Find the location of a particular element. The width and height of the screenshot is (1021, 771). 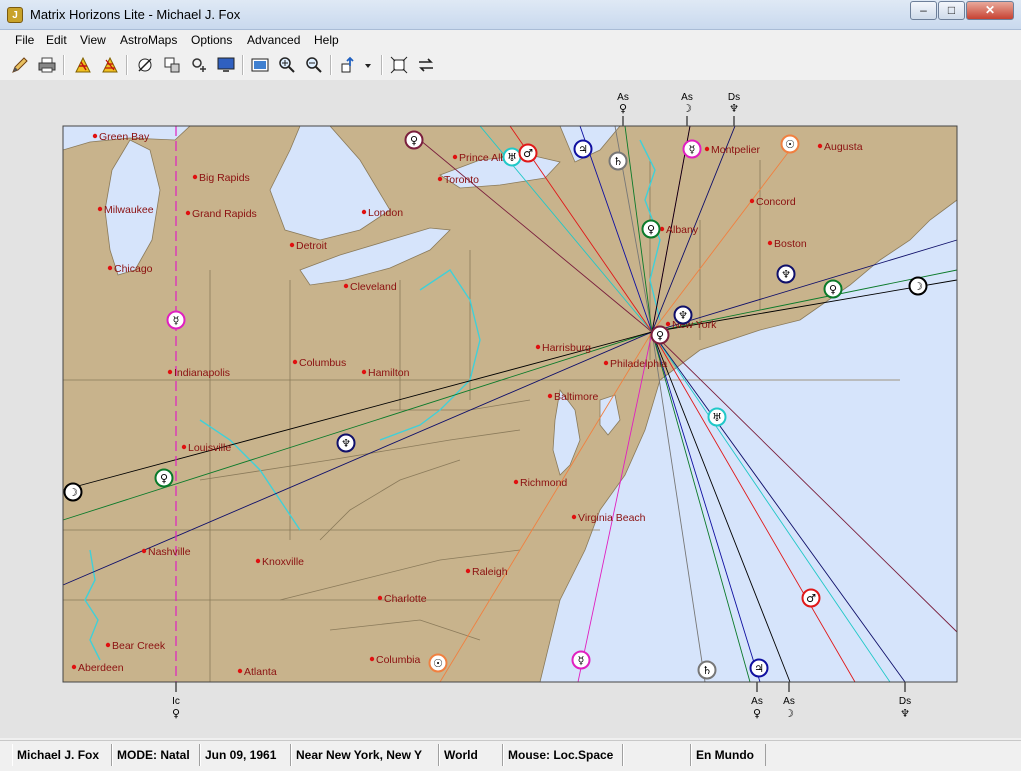

planet-label: ☽ is located at coordinates (789, 713).